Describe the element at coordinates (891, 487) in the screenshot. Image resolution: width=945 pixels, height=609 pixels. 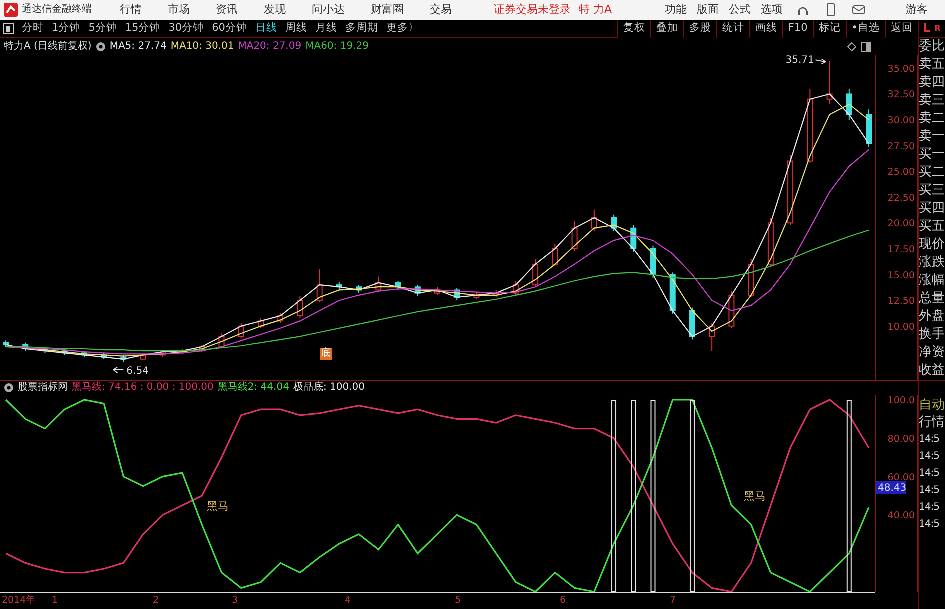
I see `current-value-label: 48.43` at that location.